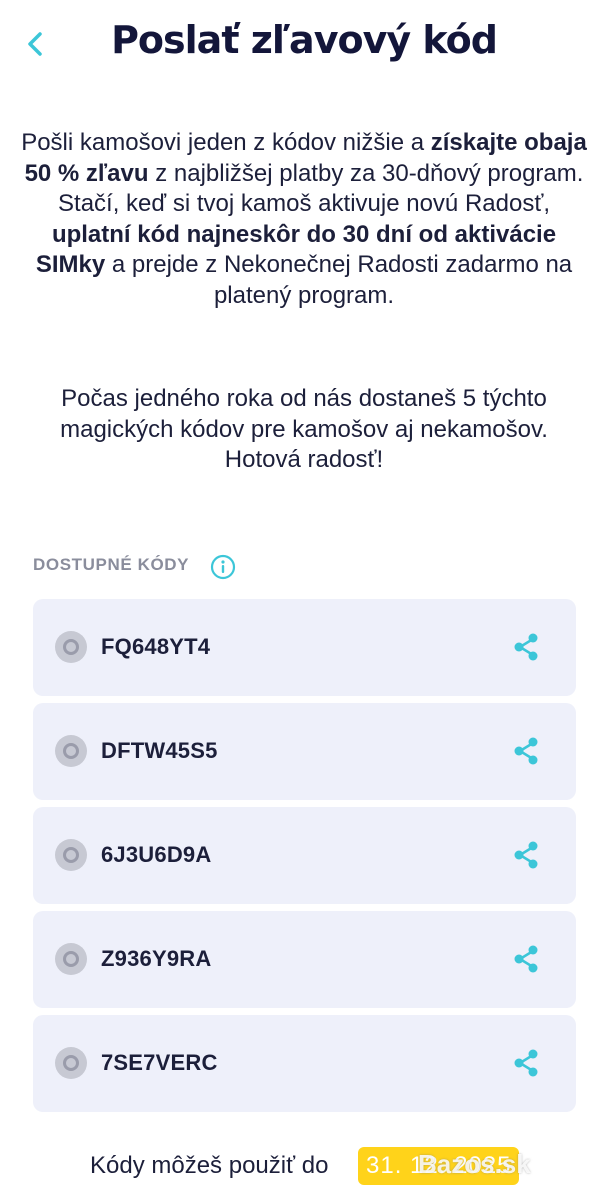  Describe the element at coordinates (304, 855) in the screenshot. I see `code-card: 6J3U6D9A` at that location.